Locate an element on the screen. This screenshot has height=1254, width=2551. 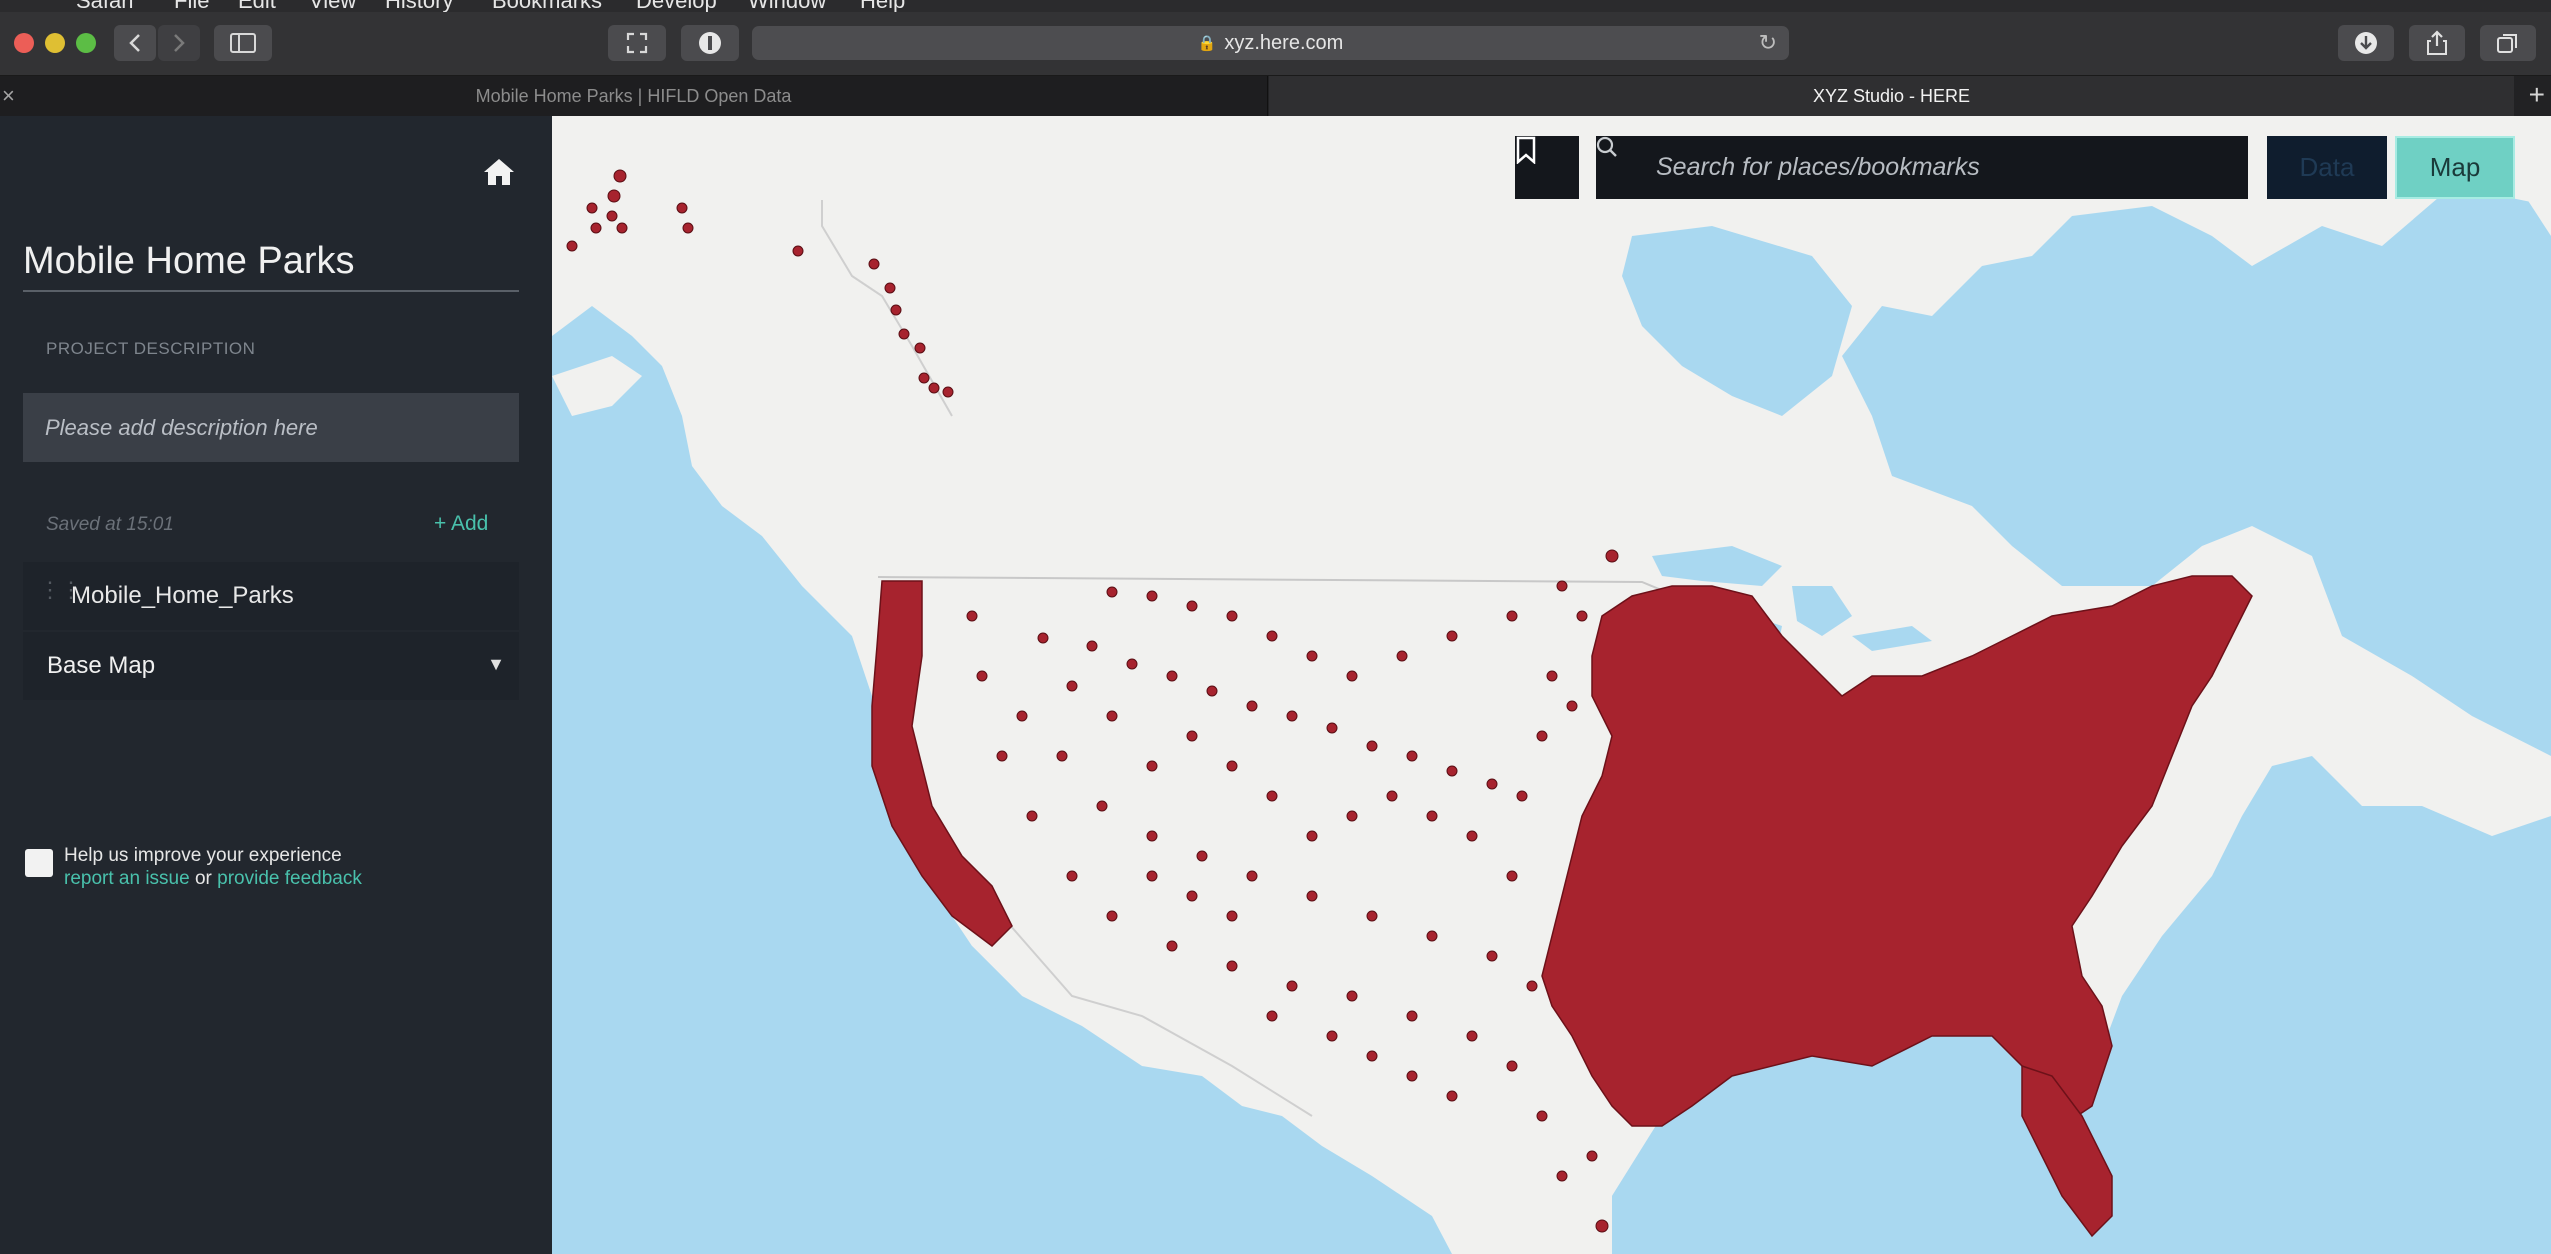
browser-toolbar: 🔒 xyz.here.com ↻ is located at coordinates (1275, 44).